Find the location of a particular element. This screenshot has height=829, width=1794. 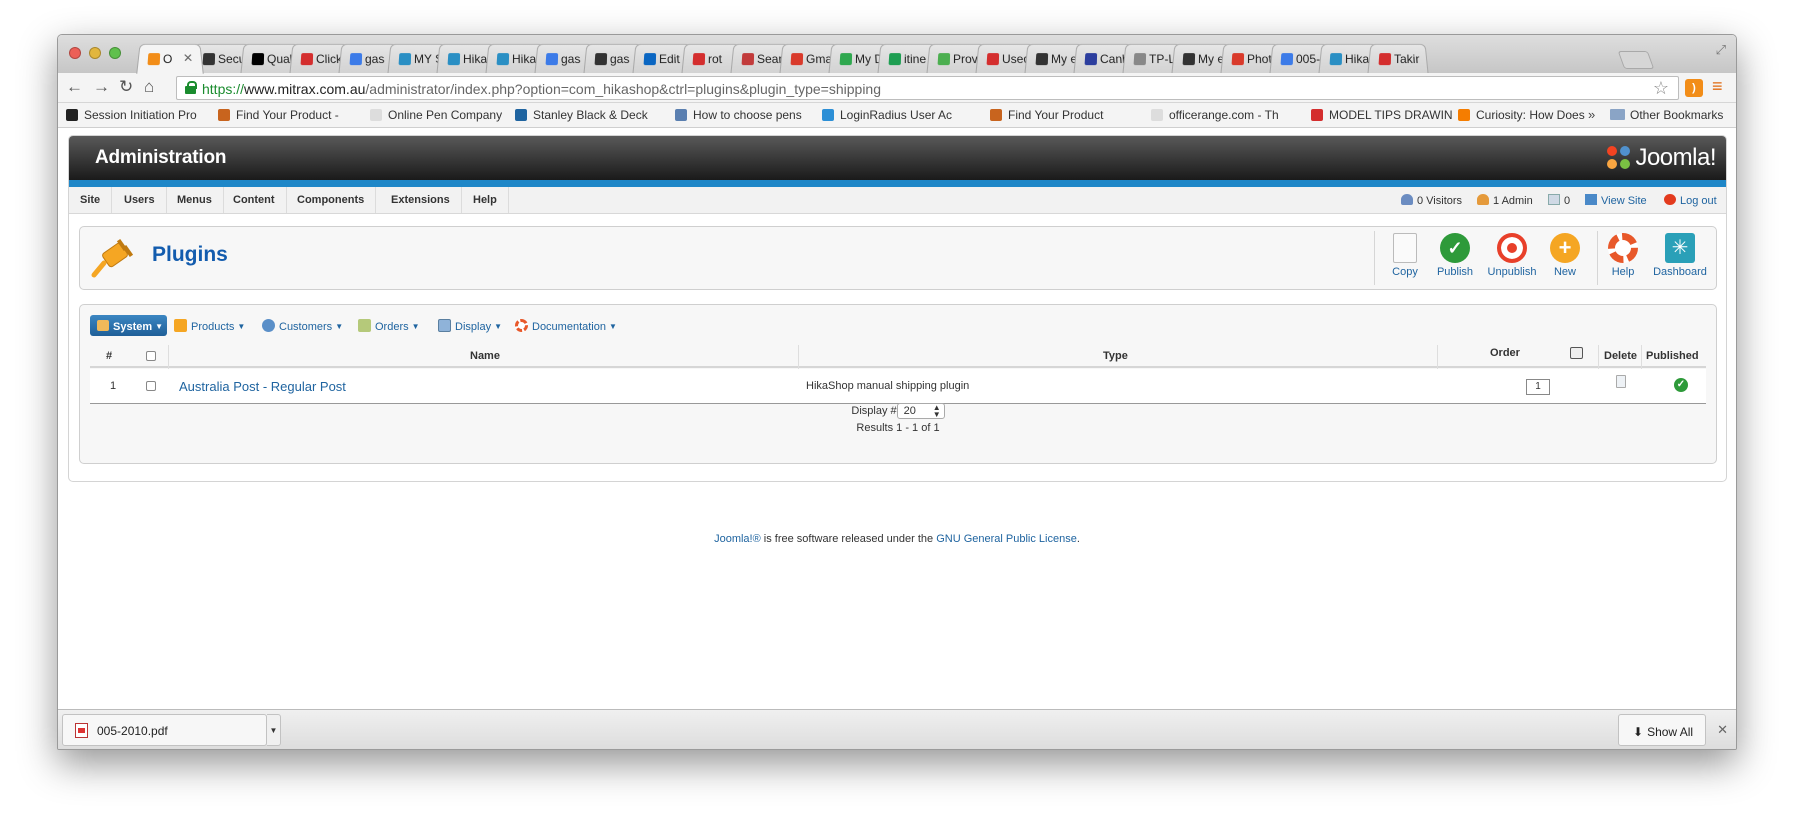

col-header-name: Name is located at coordinates (485, 356).